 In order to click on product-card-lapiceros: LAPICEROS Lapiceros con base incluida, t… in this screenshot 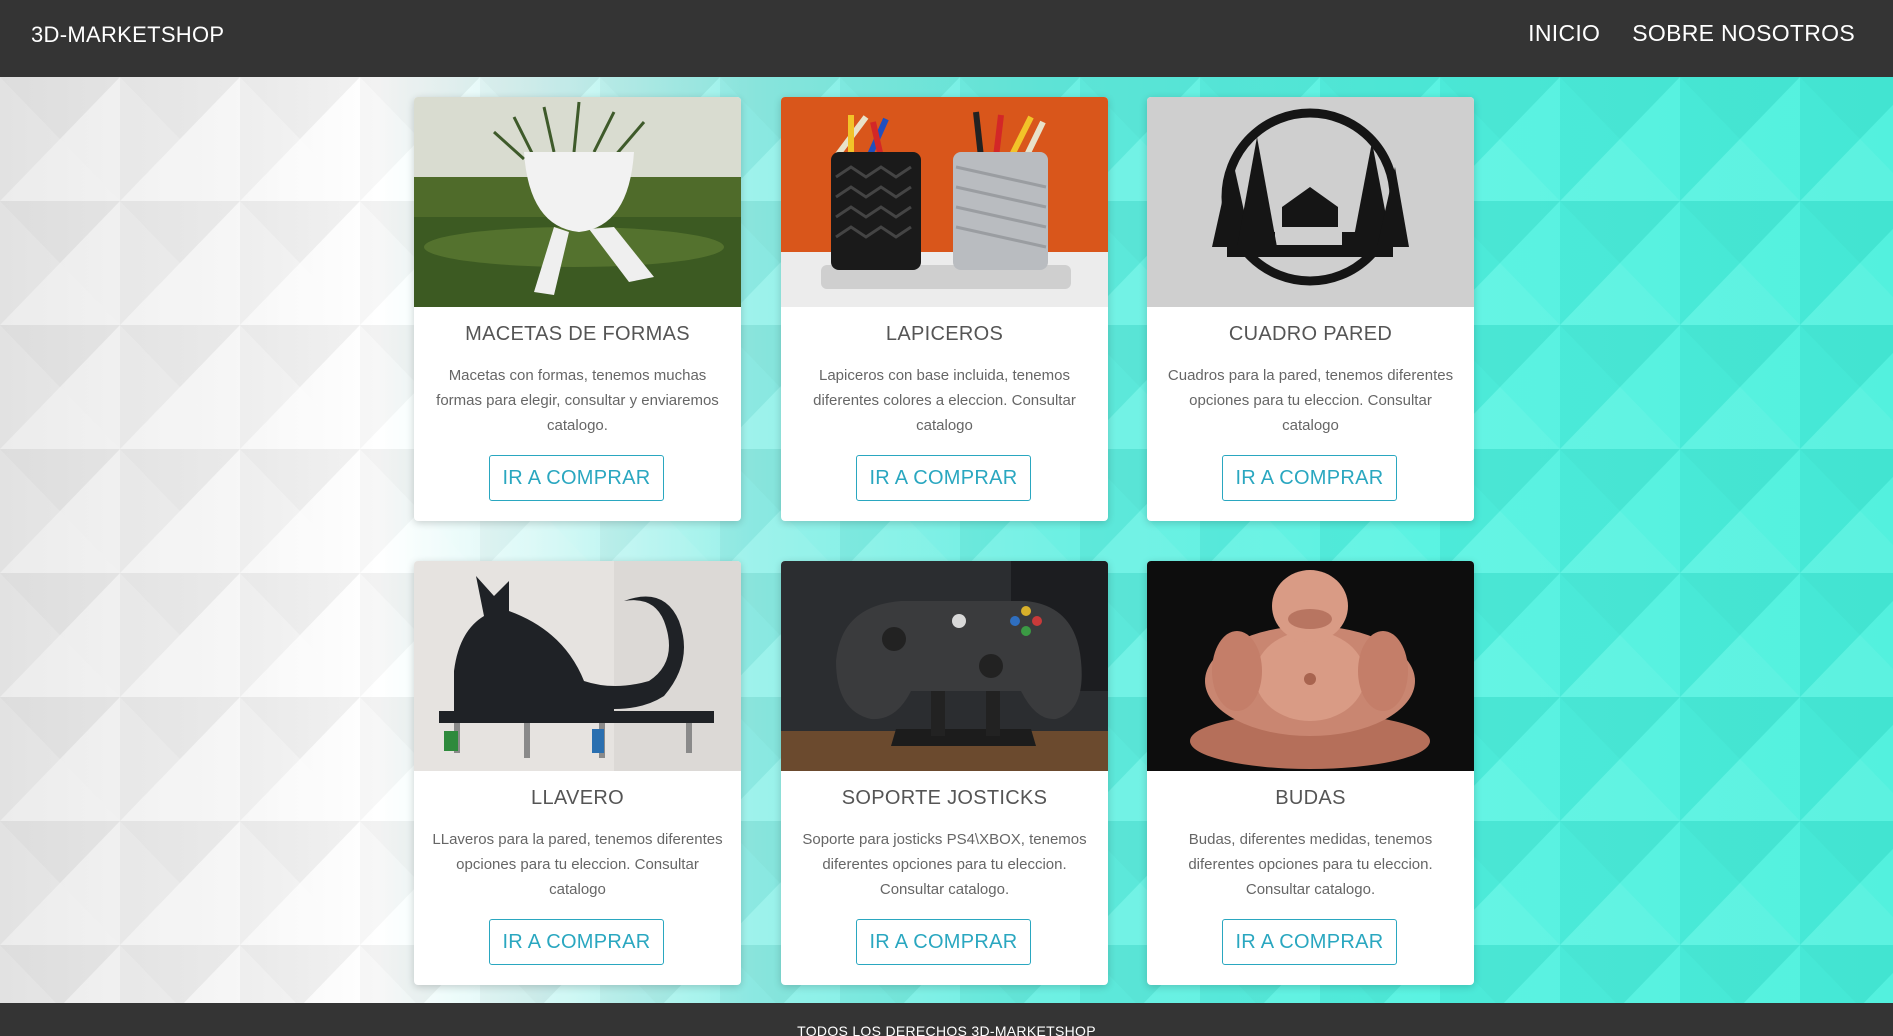, I will do `click(944, 309)`.